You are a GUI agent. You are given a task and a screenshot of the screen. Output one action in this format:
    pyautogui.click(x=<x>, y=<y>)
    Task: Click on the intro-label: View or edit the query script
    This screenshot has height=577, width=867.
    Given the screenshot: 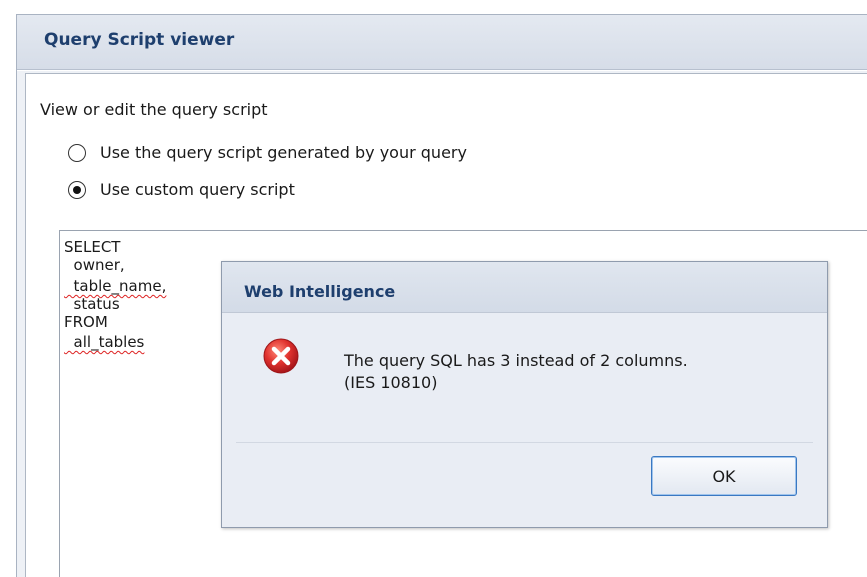 What is the action you would take?
    pyautogui.click(x=154, y=109)
    